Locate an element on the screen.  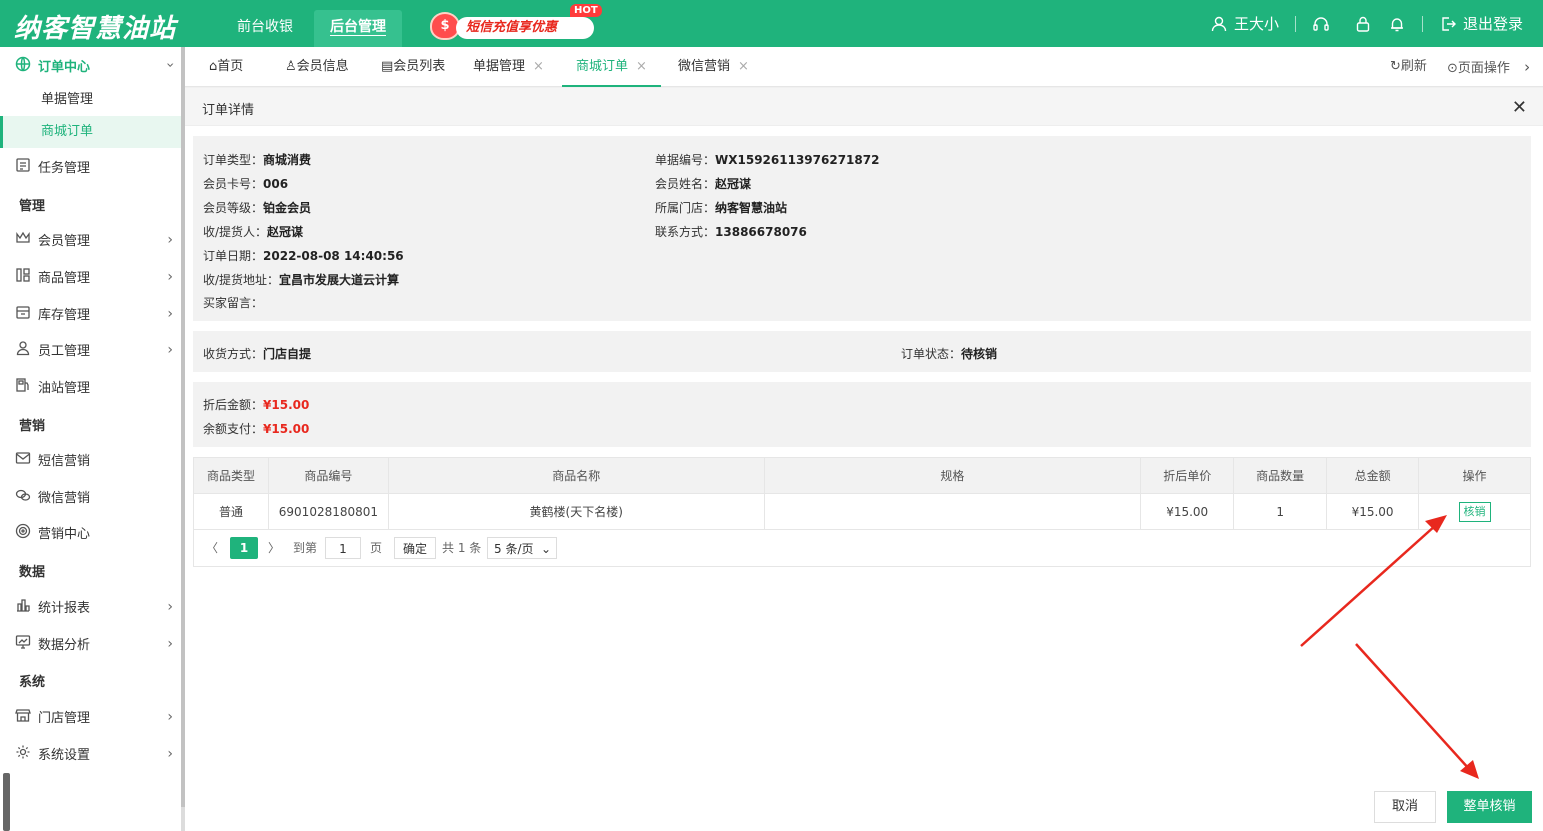
wechat-icon is located at coordinates (24, 496).